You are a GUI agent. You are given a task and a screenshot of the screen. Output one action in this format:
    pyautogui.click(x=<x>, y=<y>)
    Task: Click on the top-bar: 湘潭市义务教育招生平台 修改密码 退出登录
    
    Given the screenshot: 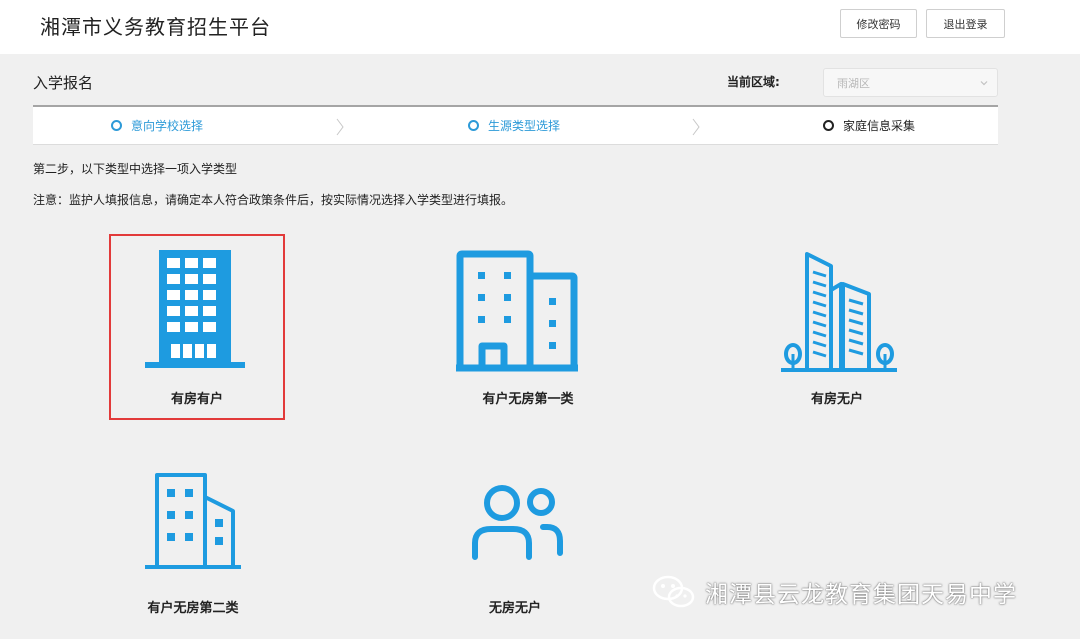 What is the action you would take?
    pyautogui.click(x=540, y=27)
    